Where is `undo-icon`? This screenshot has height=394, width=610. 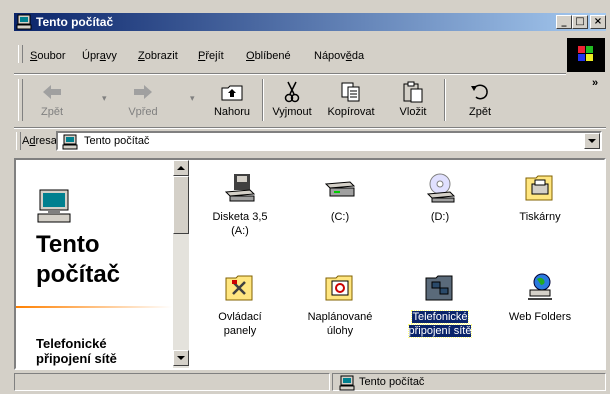
undo-icon is located at coordinates (479, 92).